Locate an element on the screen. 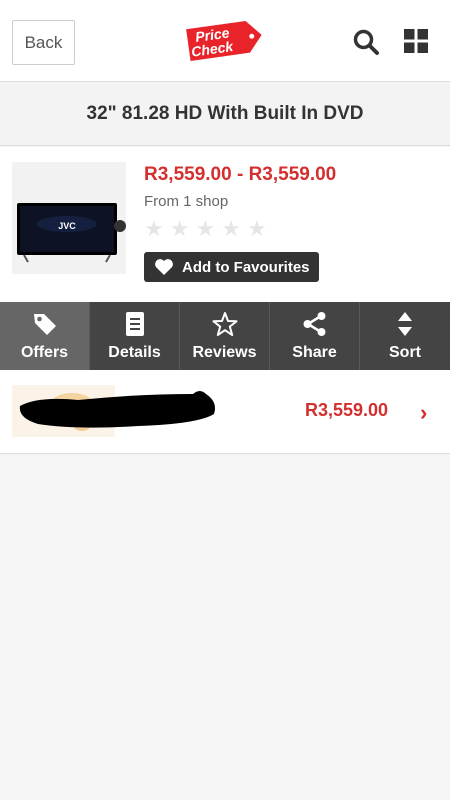  chevron-right-icon: › is located at coordinates (423, 413).